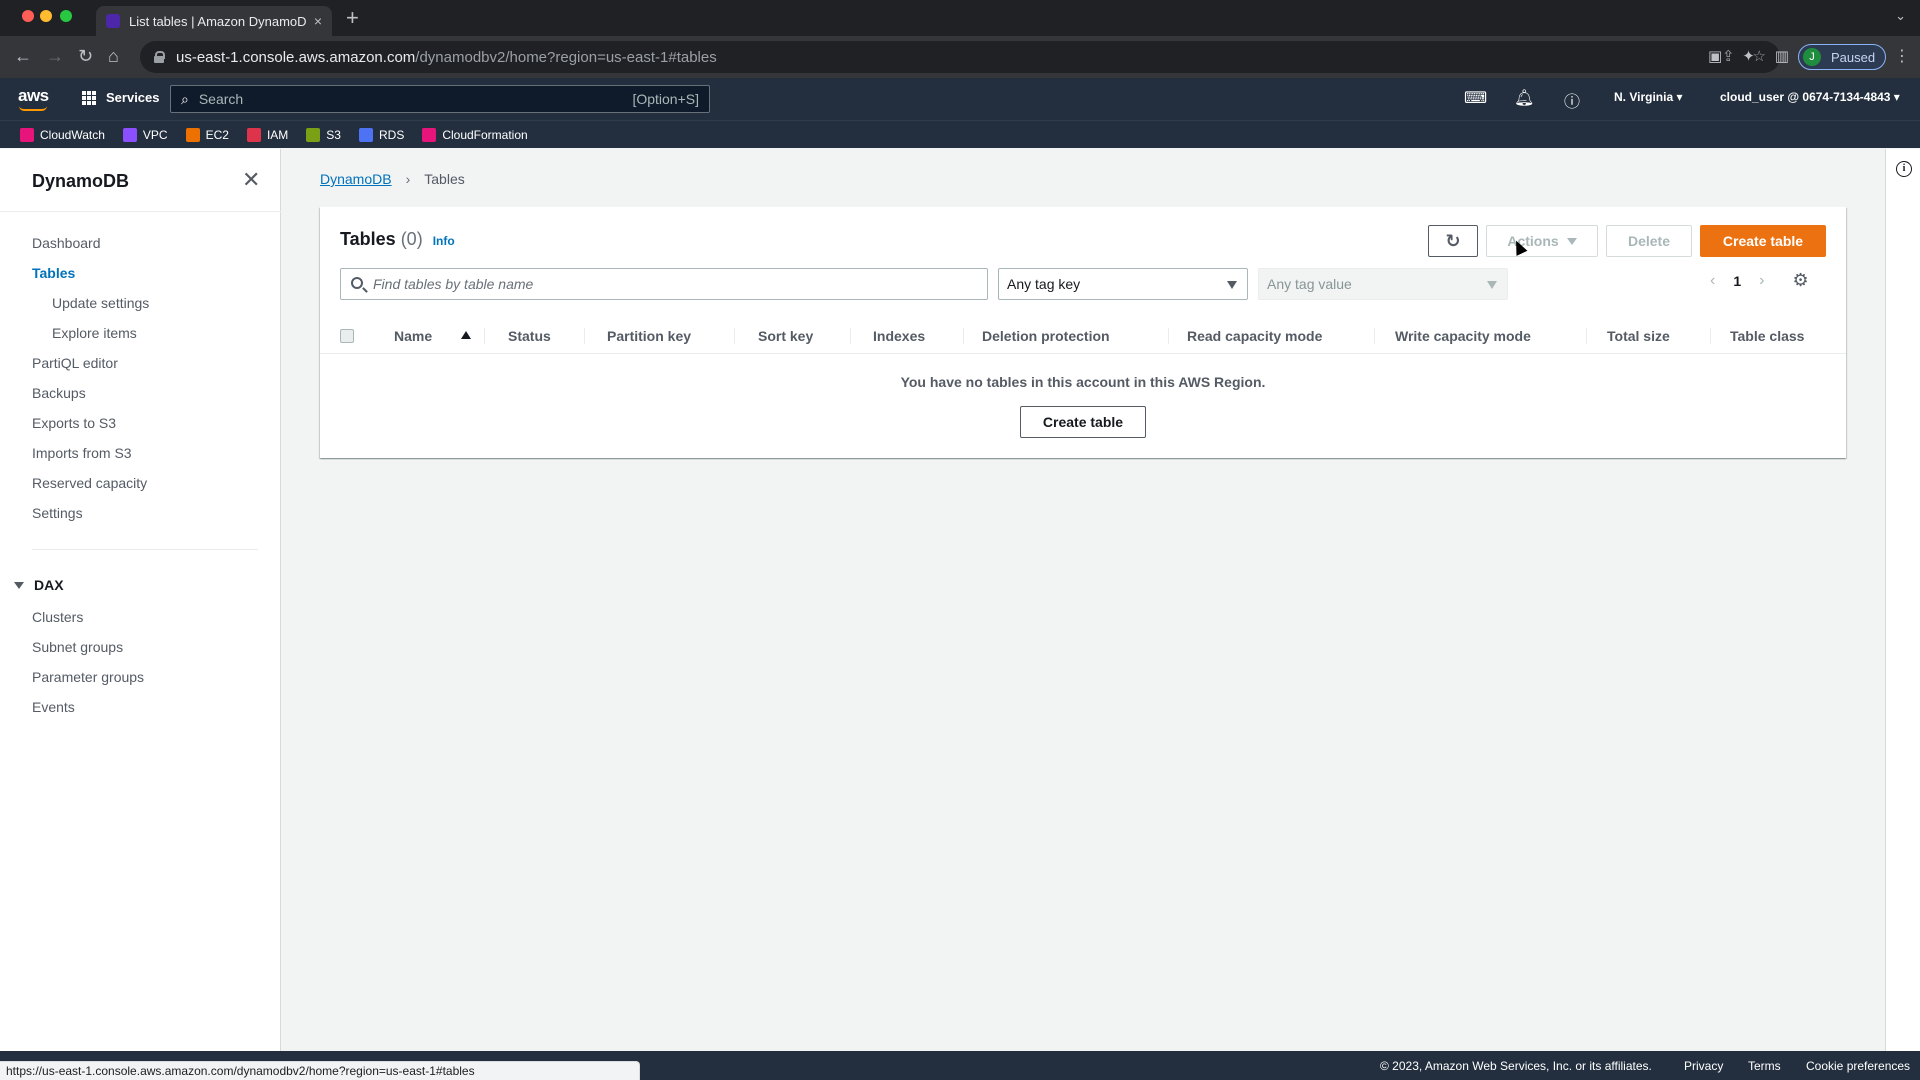 This screenshot has width=1920, height=1080. Describe the element at coordinates (347, 336) in the screenshot. I see `select-all-checkbox` at that location.